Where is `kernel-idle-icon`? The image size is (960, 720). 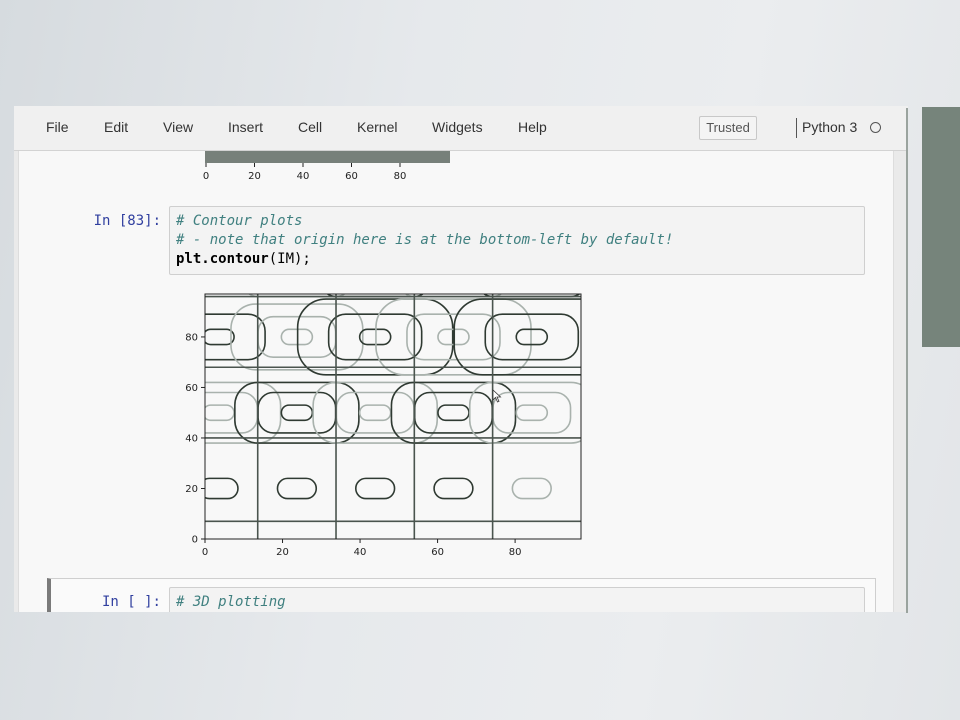
kernel-idle-icon is located at coordinates (875, 127).